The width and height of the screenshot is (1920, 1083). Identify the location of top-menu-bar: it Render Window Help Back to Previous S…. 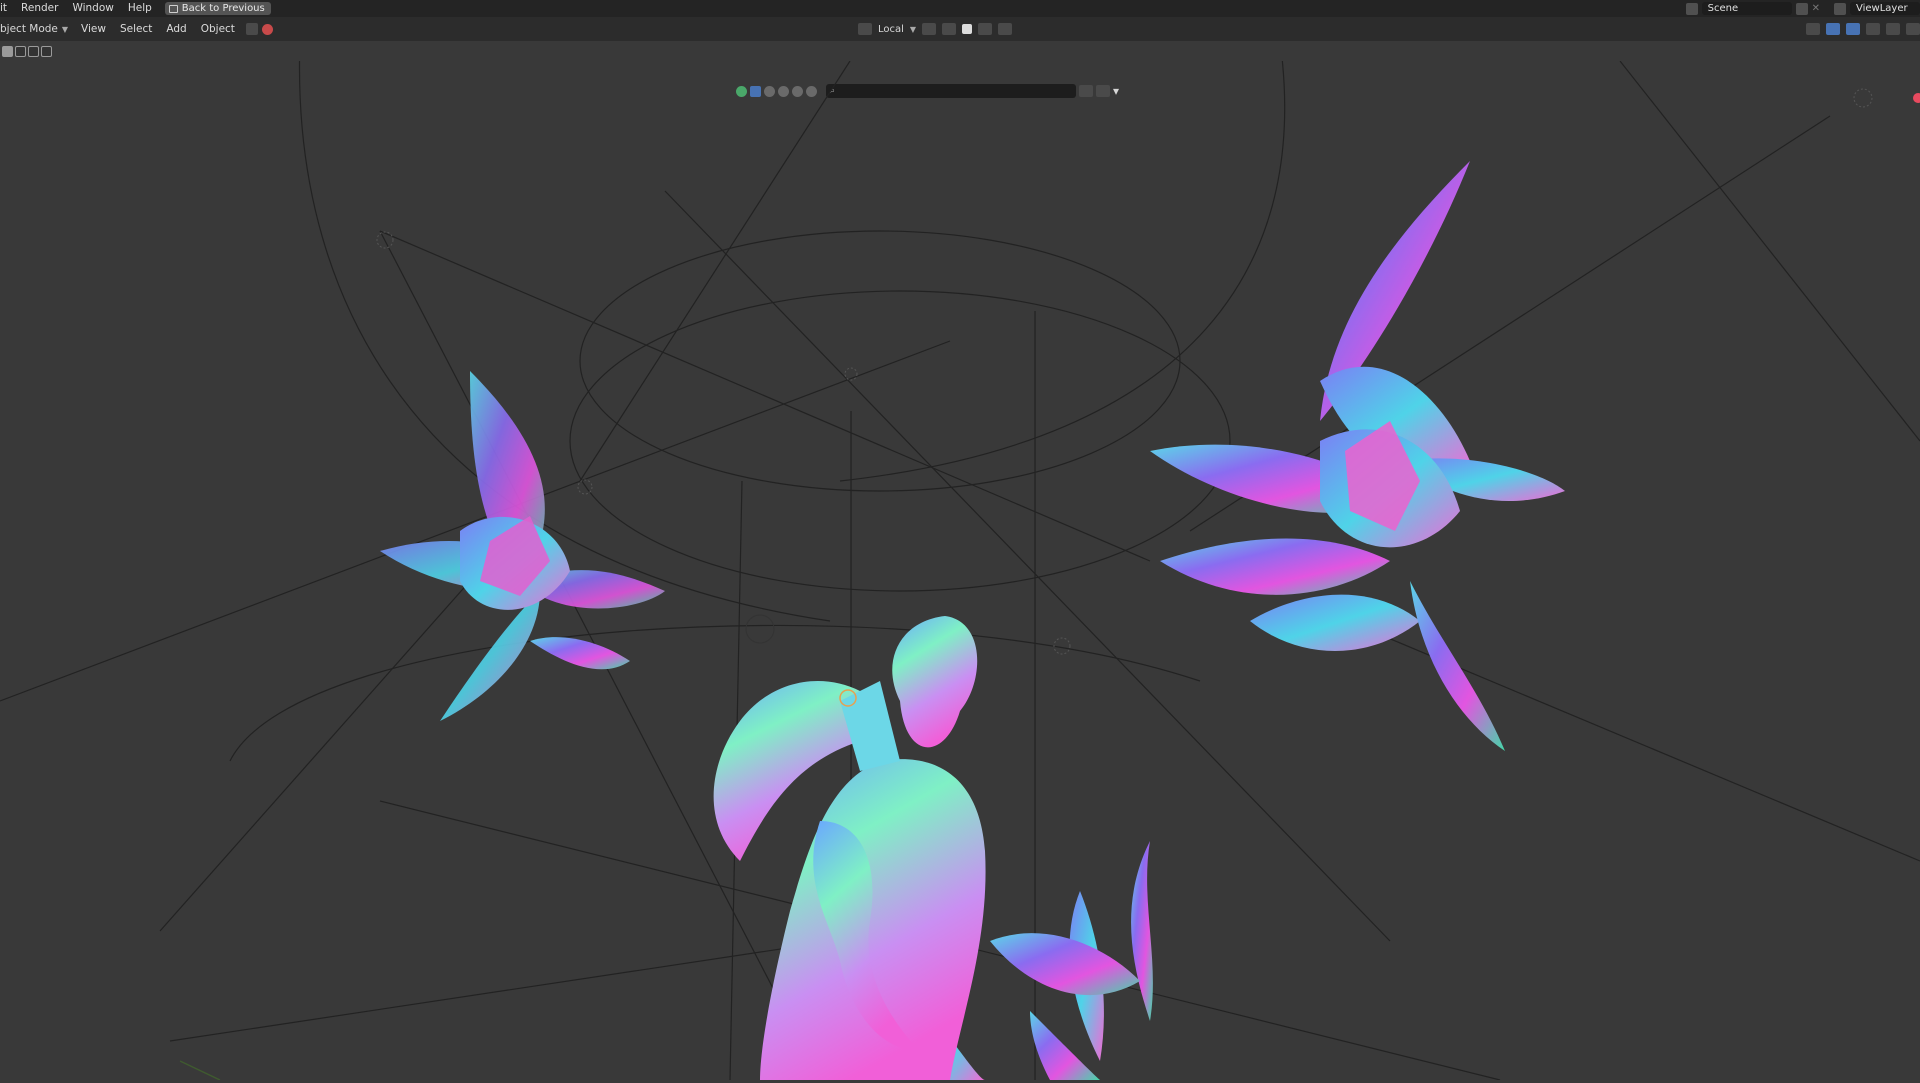
(960, 8).